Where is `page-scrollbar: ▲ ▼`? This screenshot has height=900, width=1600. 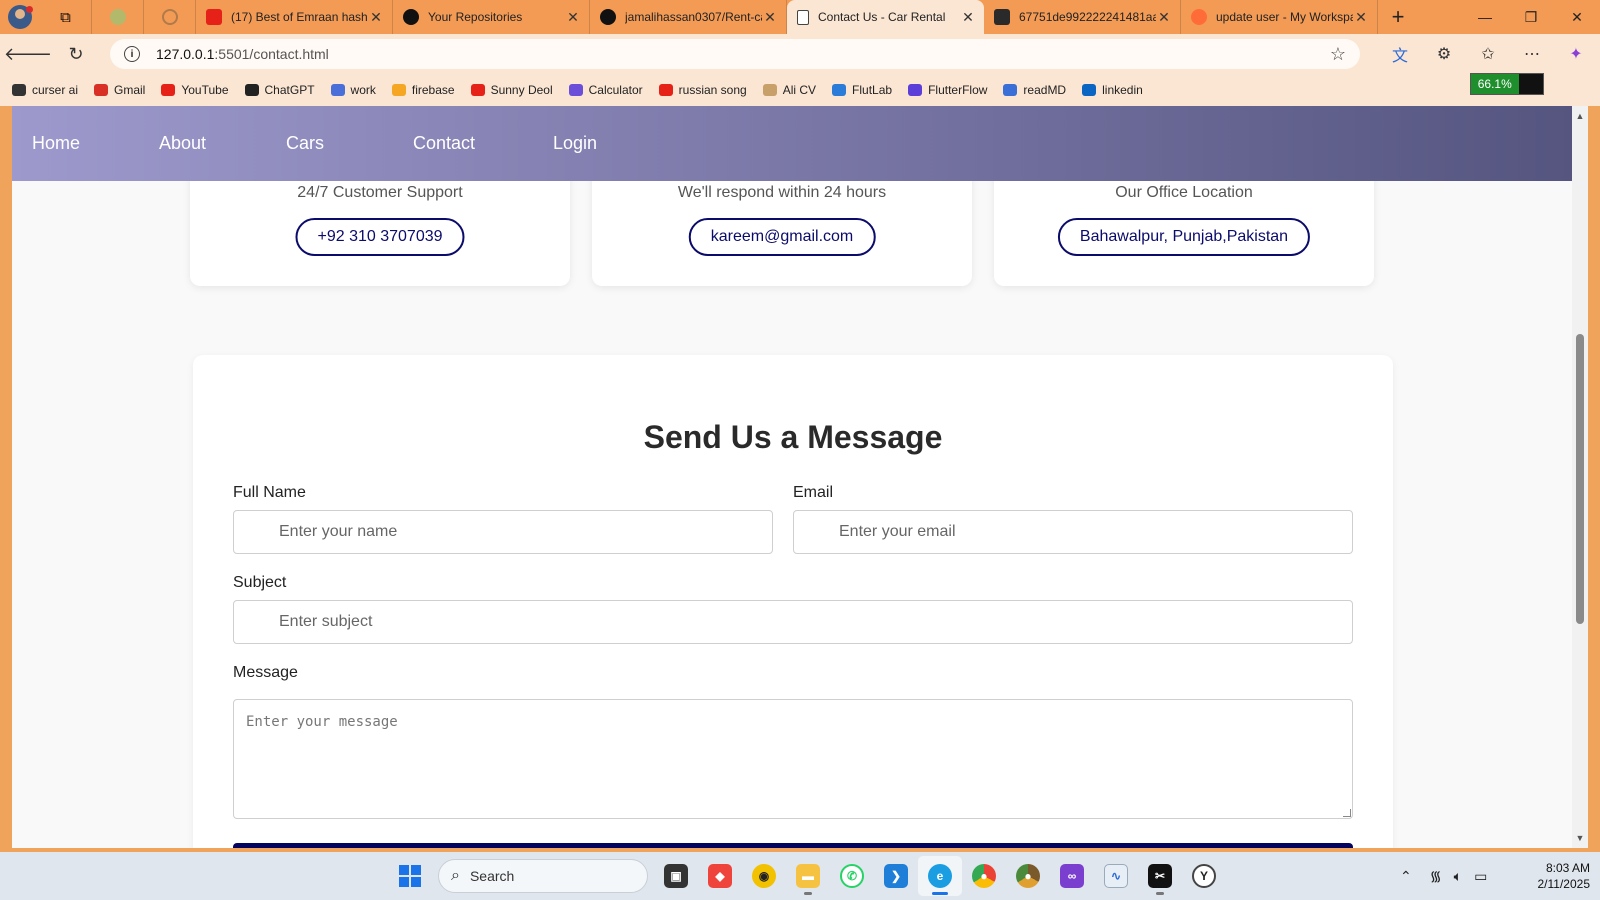 page-scrollbar: ▲ ▼ is located at coordinates (1580, 477).